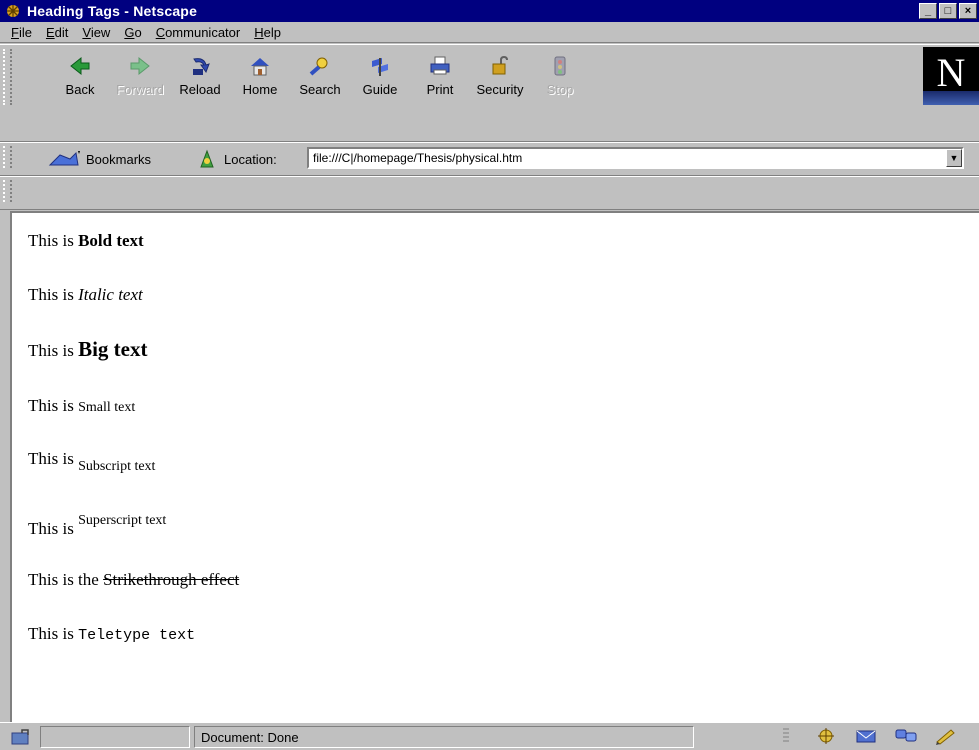  I want to click on bold-prefix: This is, so click(53, 240).